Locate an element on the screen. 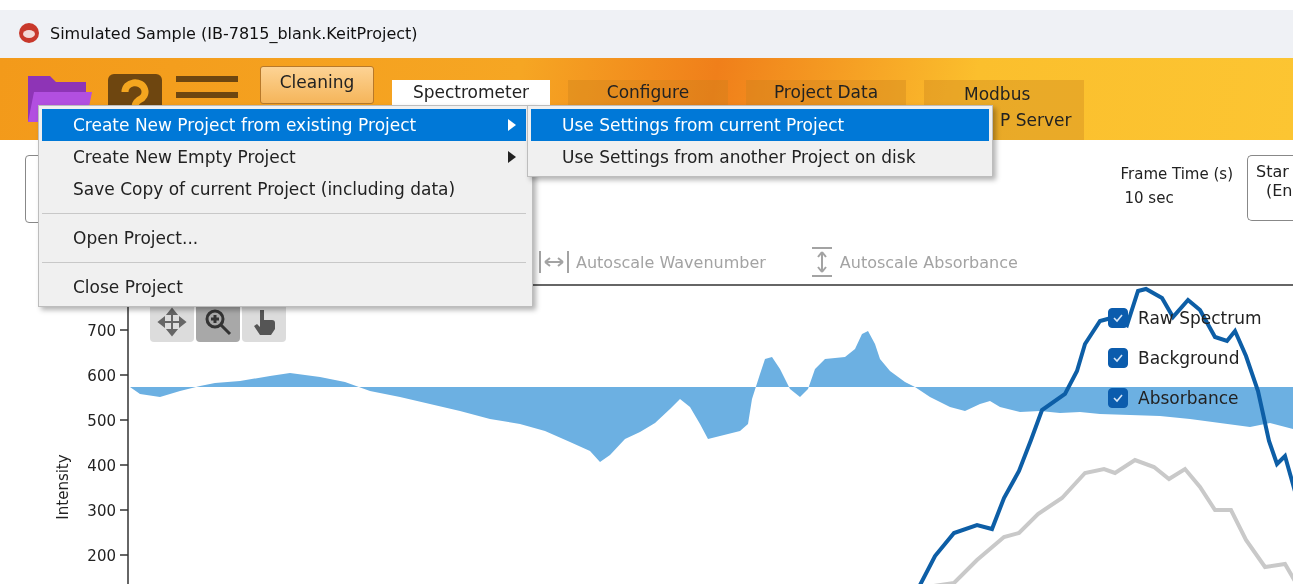  frame-time-value: 10 sec is located at coordinates (1149, 198).